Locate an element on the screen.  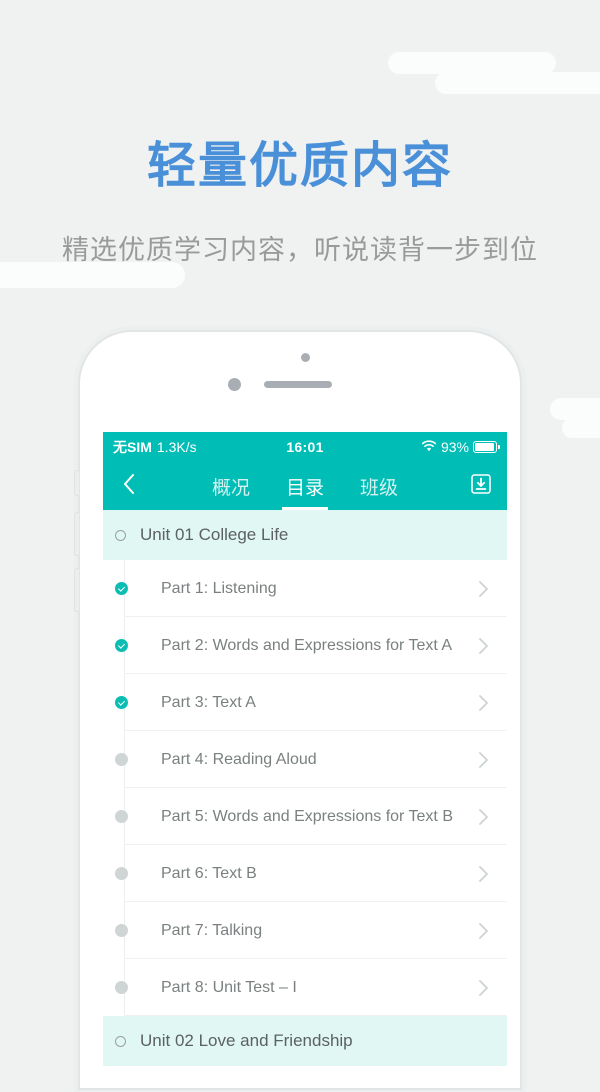
part-title: Part 3: Text A is located at coordinates (208, 702).